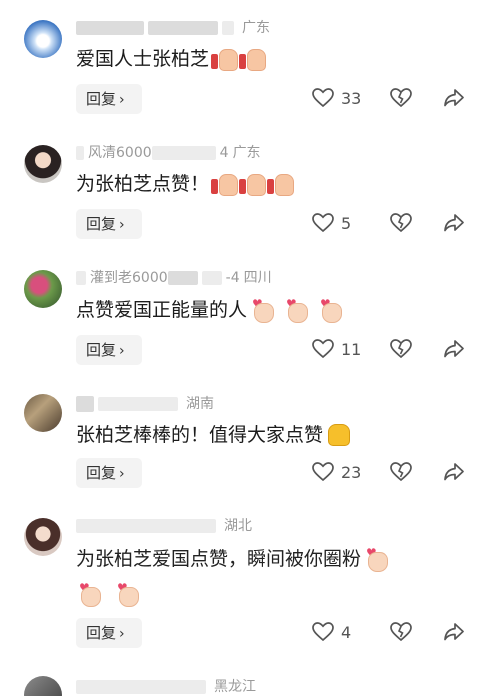  I want to click on comment-username: 风清6000, so click(120, 153).